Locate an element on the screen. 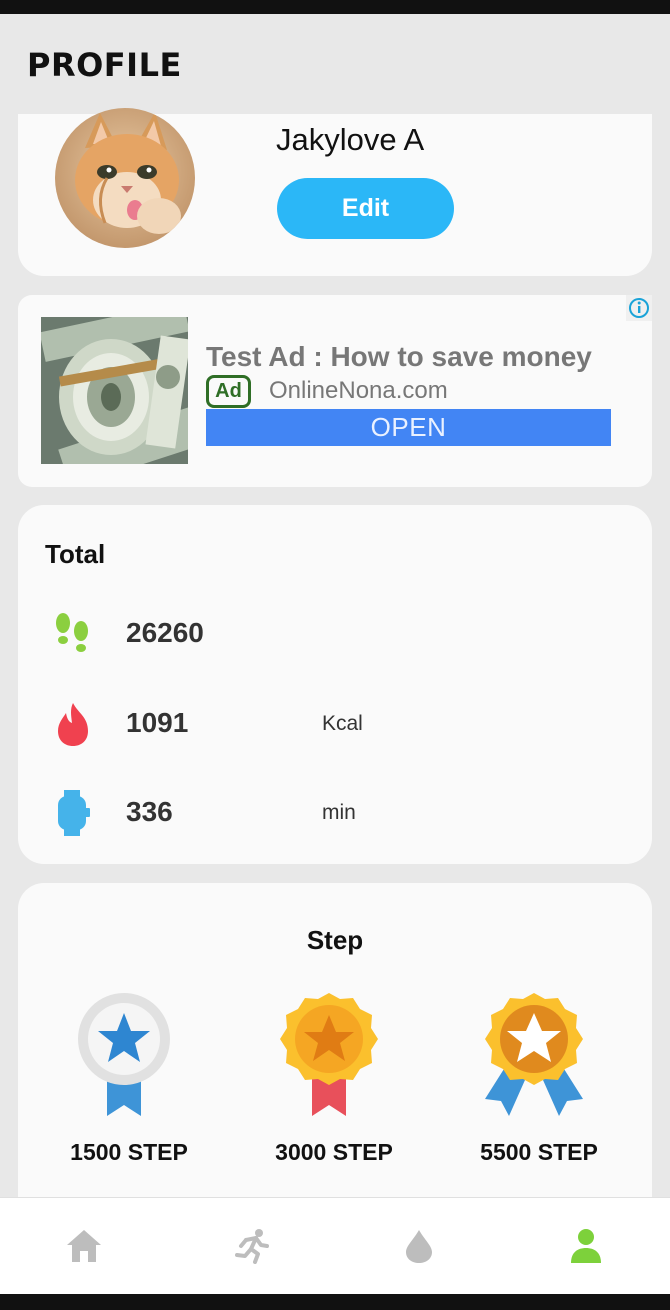 The image size is (670, 1310). edit-profile-button: Edit is located at coordinates (365, 208).